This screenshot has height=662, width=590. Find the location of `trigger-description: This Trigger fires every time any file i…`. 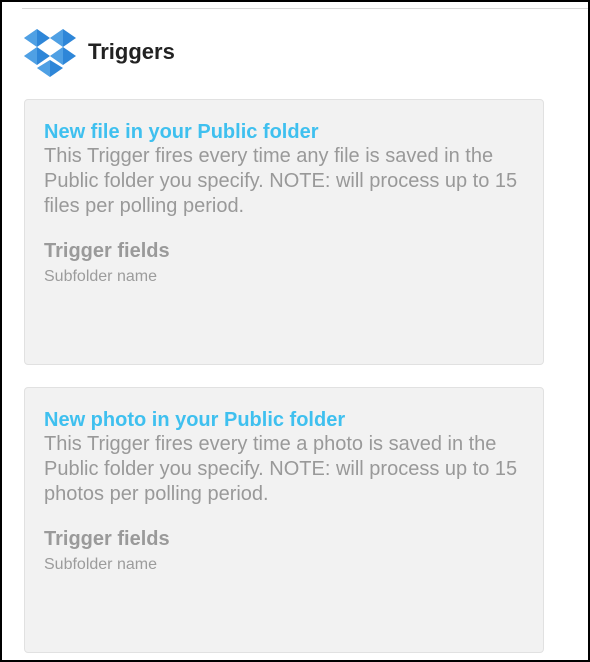

trigger-description: This Trigger fires every time any file i… is located at coordinates (281, 181).